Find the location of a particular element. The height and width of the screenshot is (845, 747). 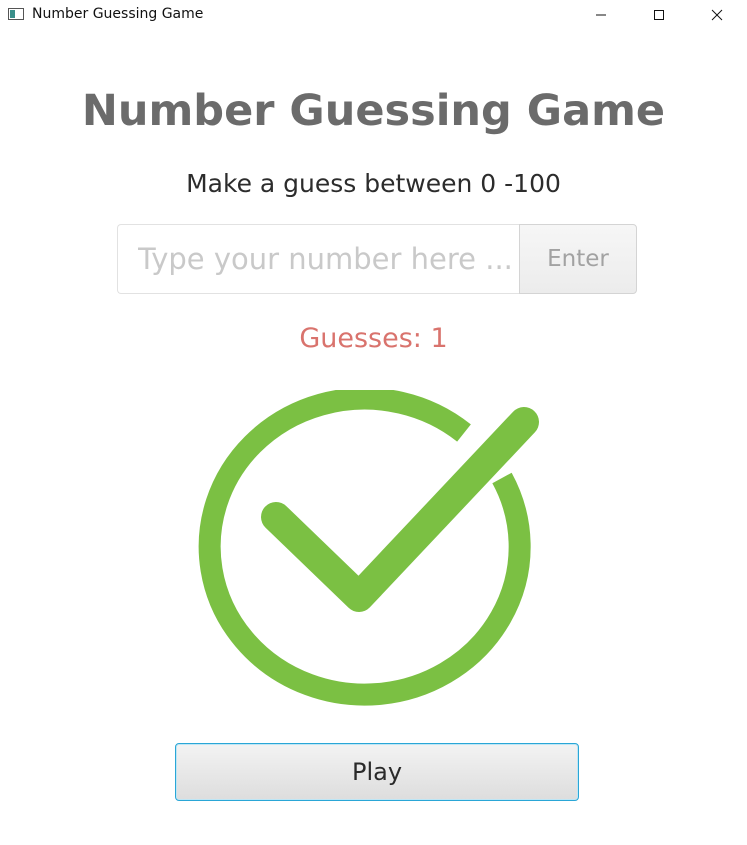

minimize-icon is located at coordinates (601, 15).